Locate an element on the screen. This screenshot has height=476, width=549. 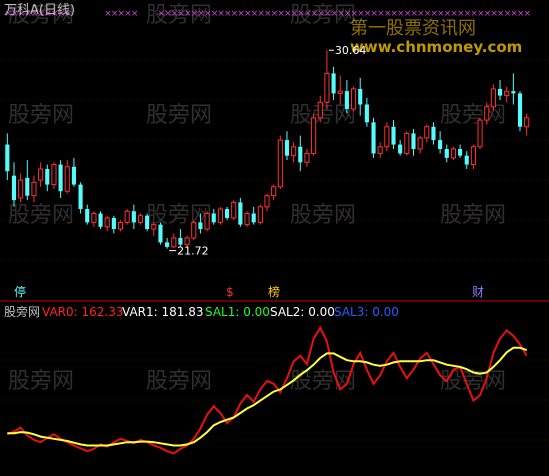
sal2-label: SAL2: 0.00 is located at coordinates (302, 312).